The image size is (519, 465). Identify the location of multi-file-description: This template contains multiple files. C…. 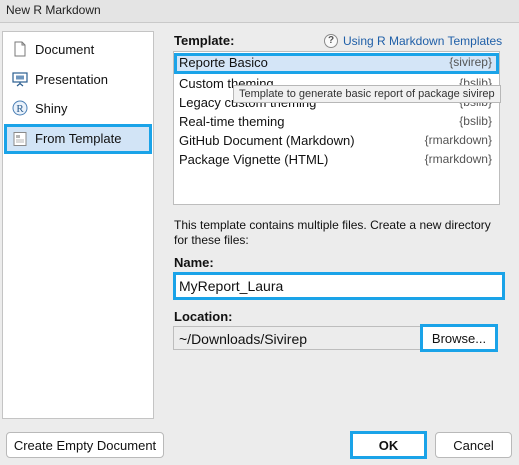
(332, 232).